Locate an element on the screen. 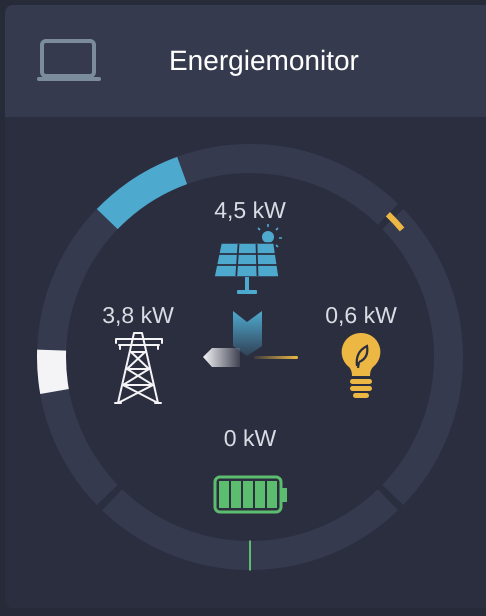  laptop-icon is located at coordinates (69, 61).